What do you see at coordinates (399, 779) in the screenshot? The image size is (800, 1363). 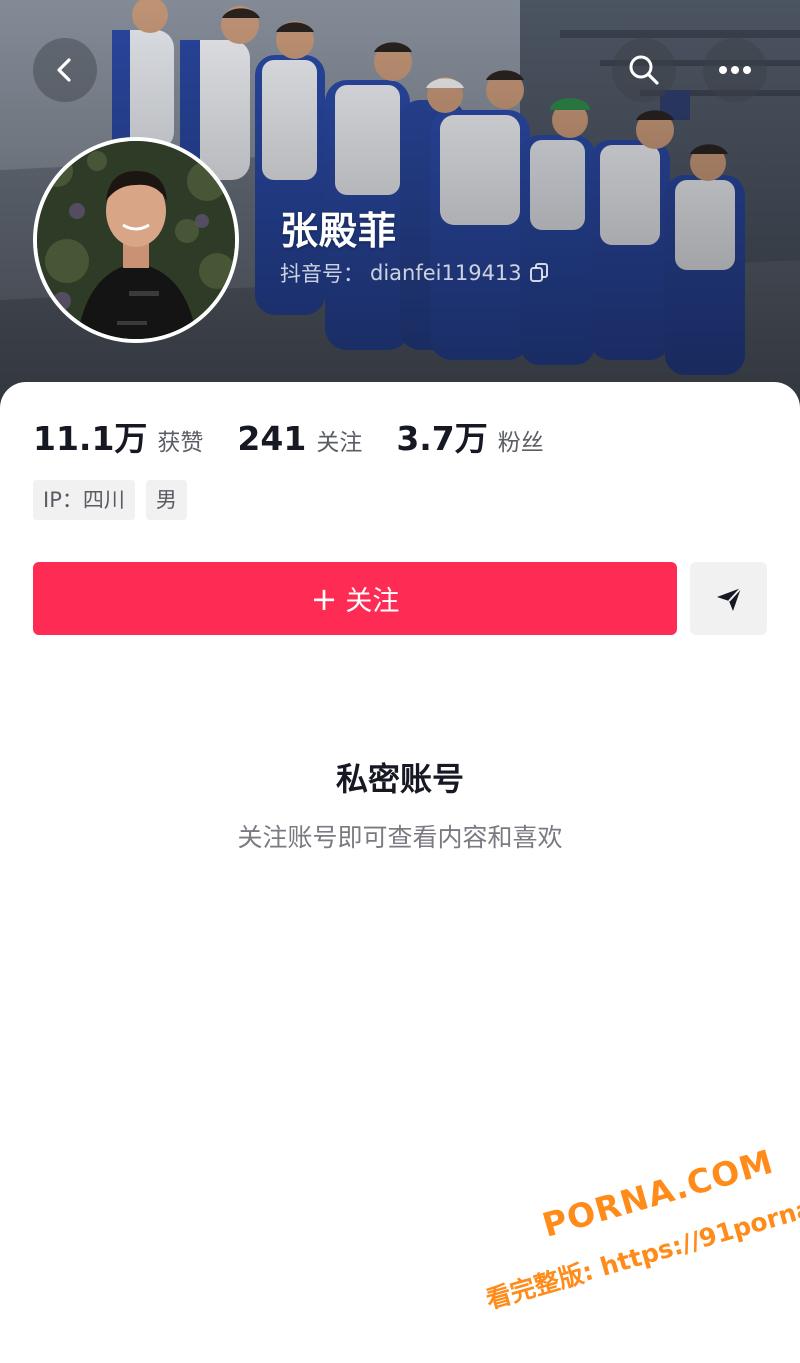 I see `private-account-title: 私密账号` at bounding box center [399, 779].